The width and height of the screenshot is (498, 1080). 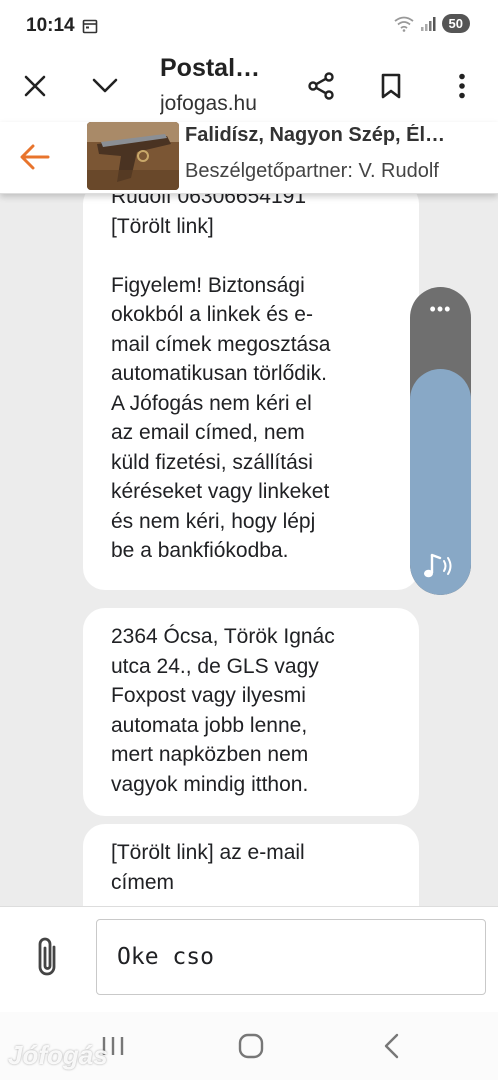 I want to click on bookmark-button, so click(x=391, y=86).